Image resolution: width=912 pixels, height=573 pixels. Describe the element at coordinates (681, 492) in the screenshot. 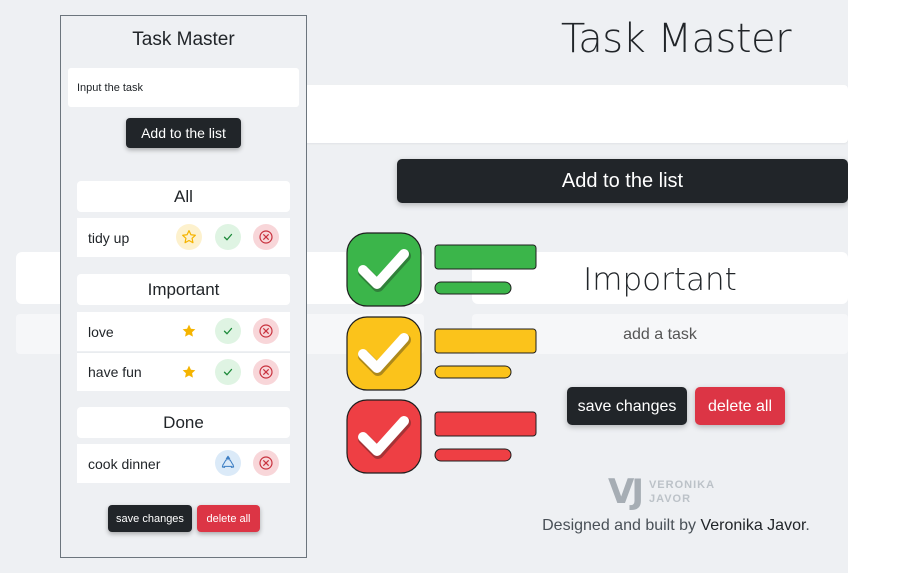

I see `logo-name: VERONIKA JAVOR` at that location.